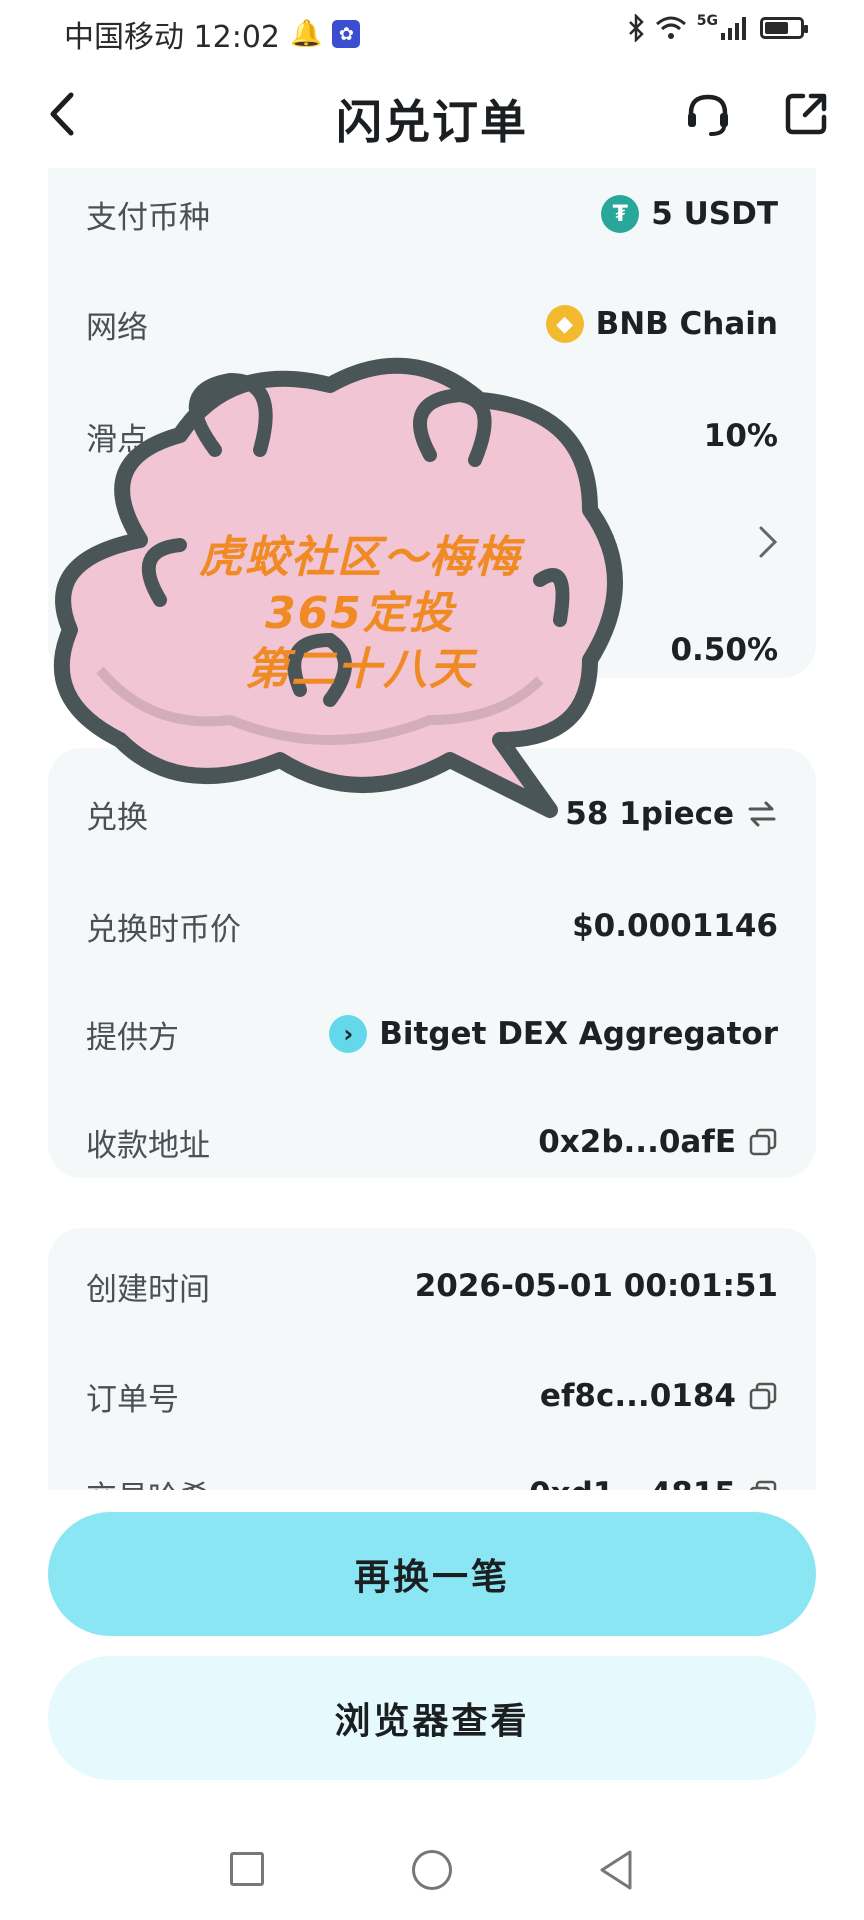  Describe the element at coordinates (432, 214) in the screenshot. I see `pay-coin-row: 支付币种 ₮ 5 USDT` at that location.